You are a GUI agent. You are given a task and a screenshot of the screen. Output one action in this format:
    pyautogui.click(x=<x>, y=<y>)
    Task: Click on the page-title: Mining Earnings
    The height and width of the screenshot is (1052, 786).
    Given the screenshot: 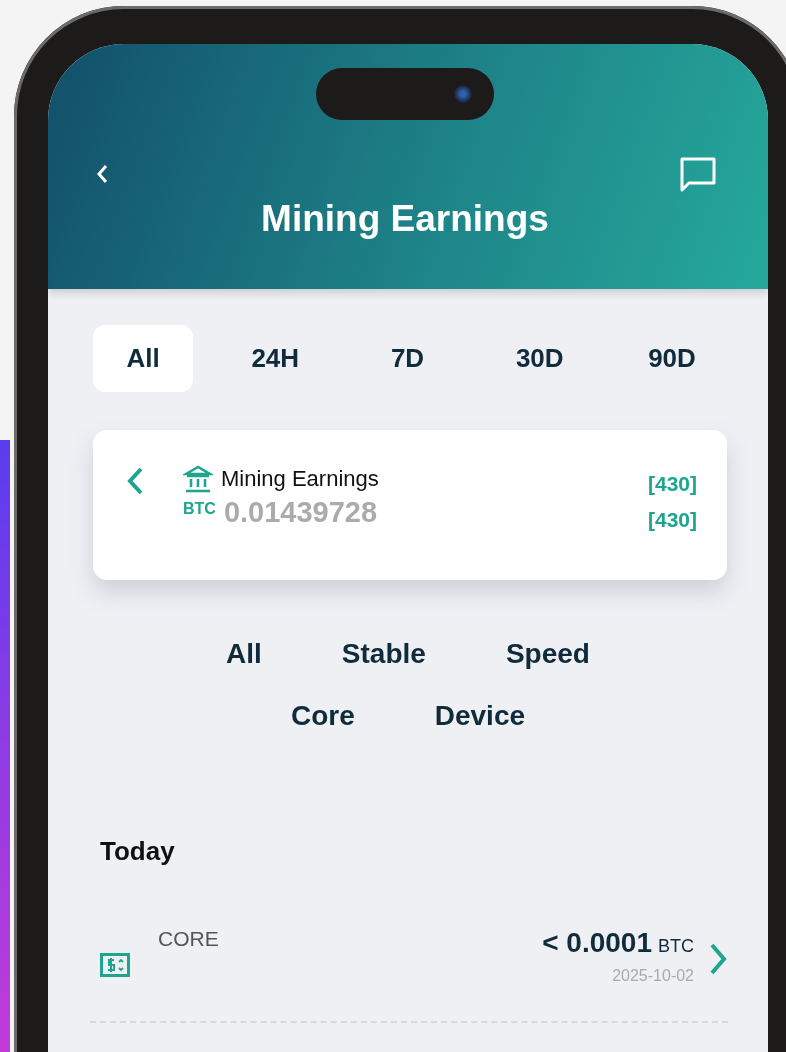 What is the action you would take?
    pyautogui.click(x=405, y=219)
    